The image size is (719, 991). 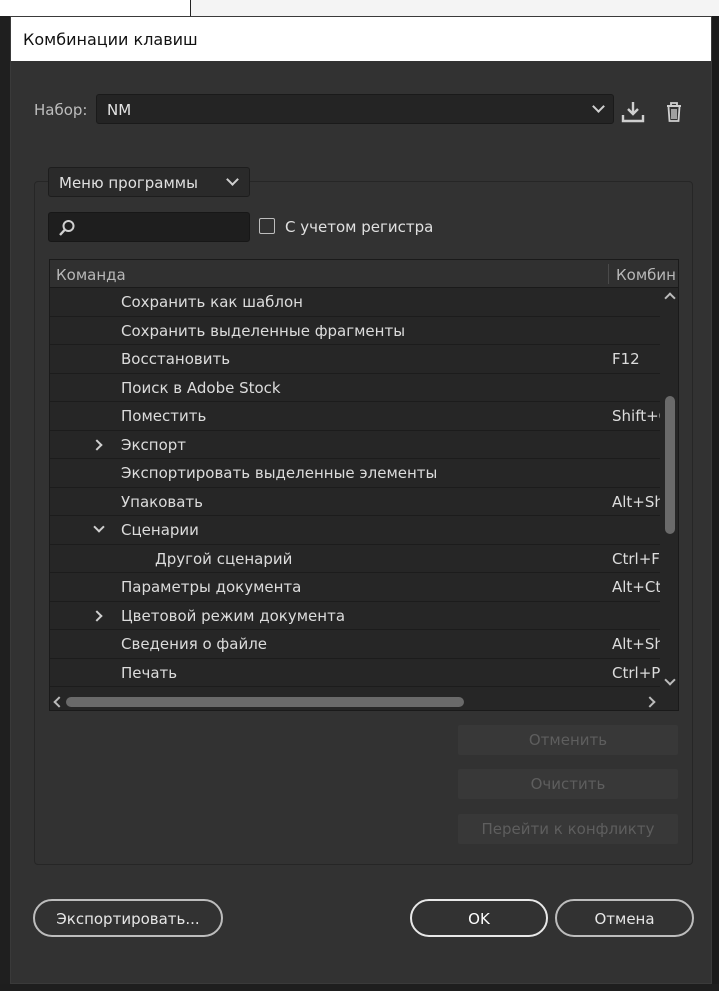 I want to click on undo-button: Отменить, so click(x=568, y=740).